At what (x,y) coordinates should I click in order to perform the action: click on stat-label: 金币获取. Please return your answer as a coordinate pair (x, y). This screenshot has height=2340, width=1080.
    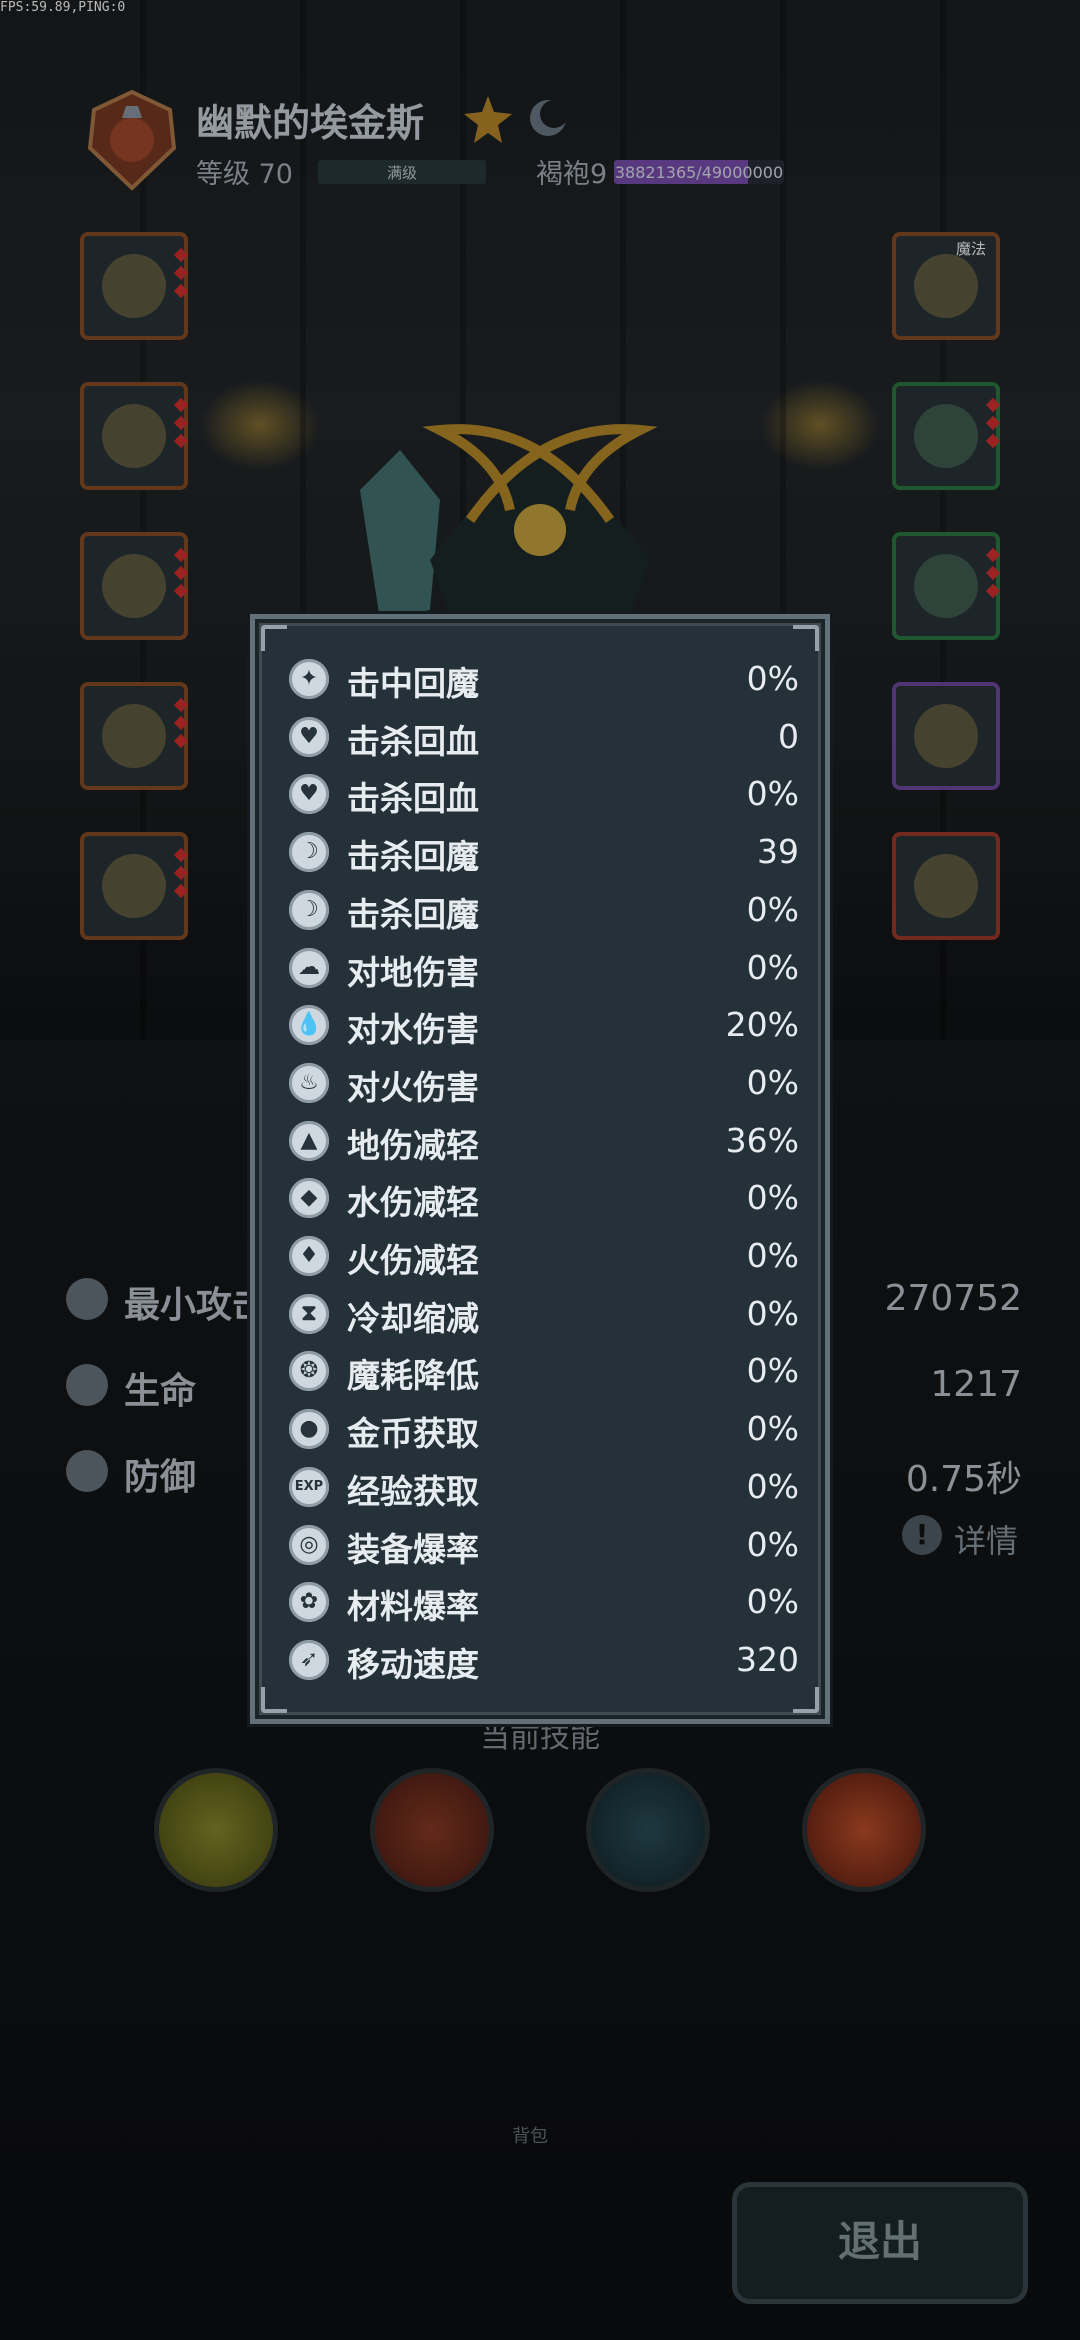
    Looking at the image, I should click on (413, 1434).